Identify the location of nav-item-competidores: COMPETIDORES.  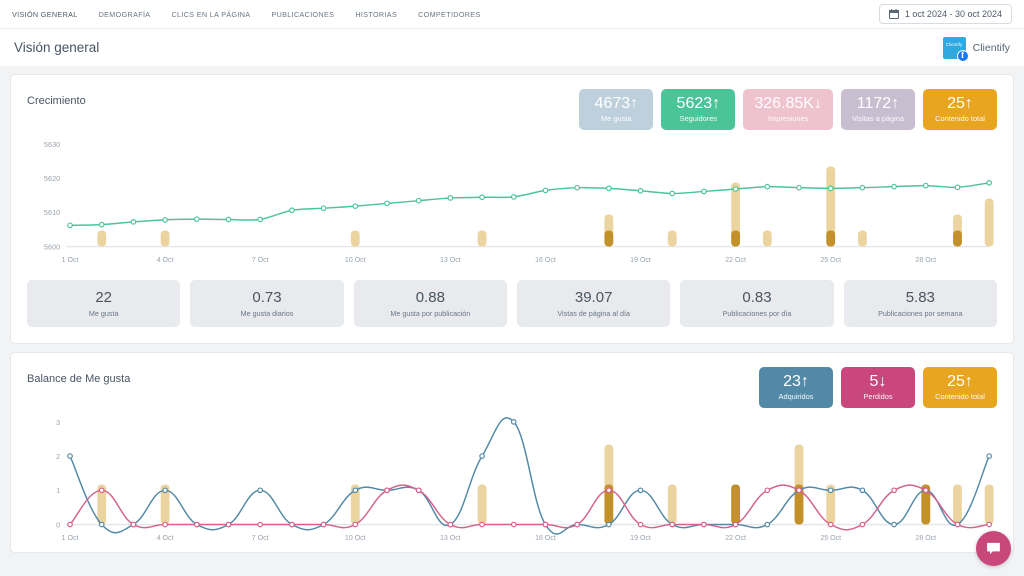
(449, 14).